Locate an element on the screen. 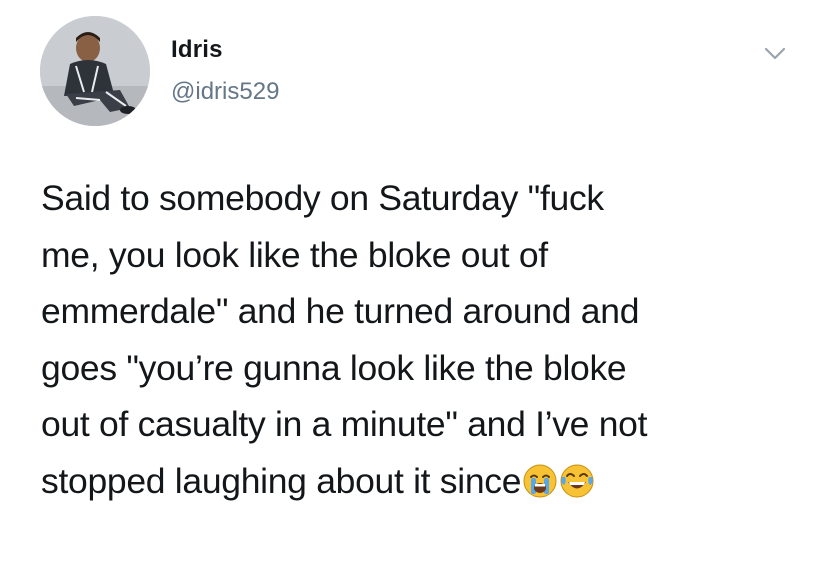 This screenshot has width=828, height=561. face-with-tears-of-joy-icon is located at coordinates (577, 481).